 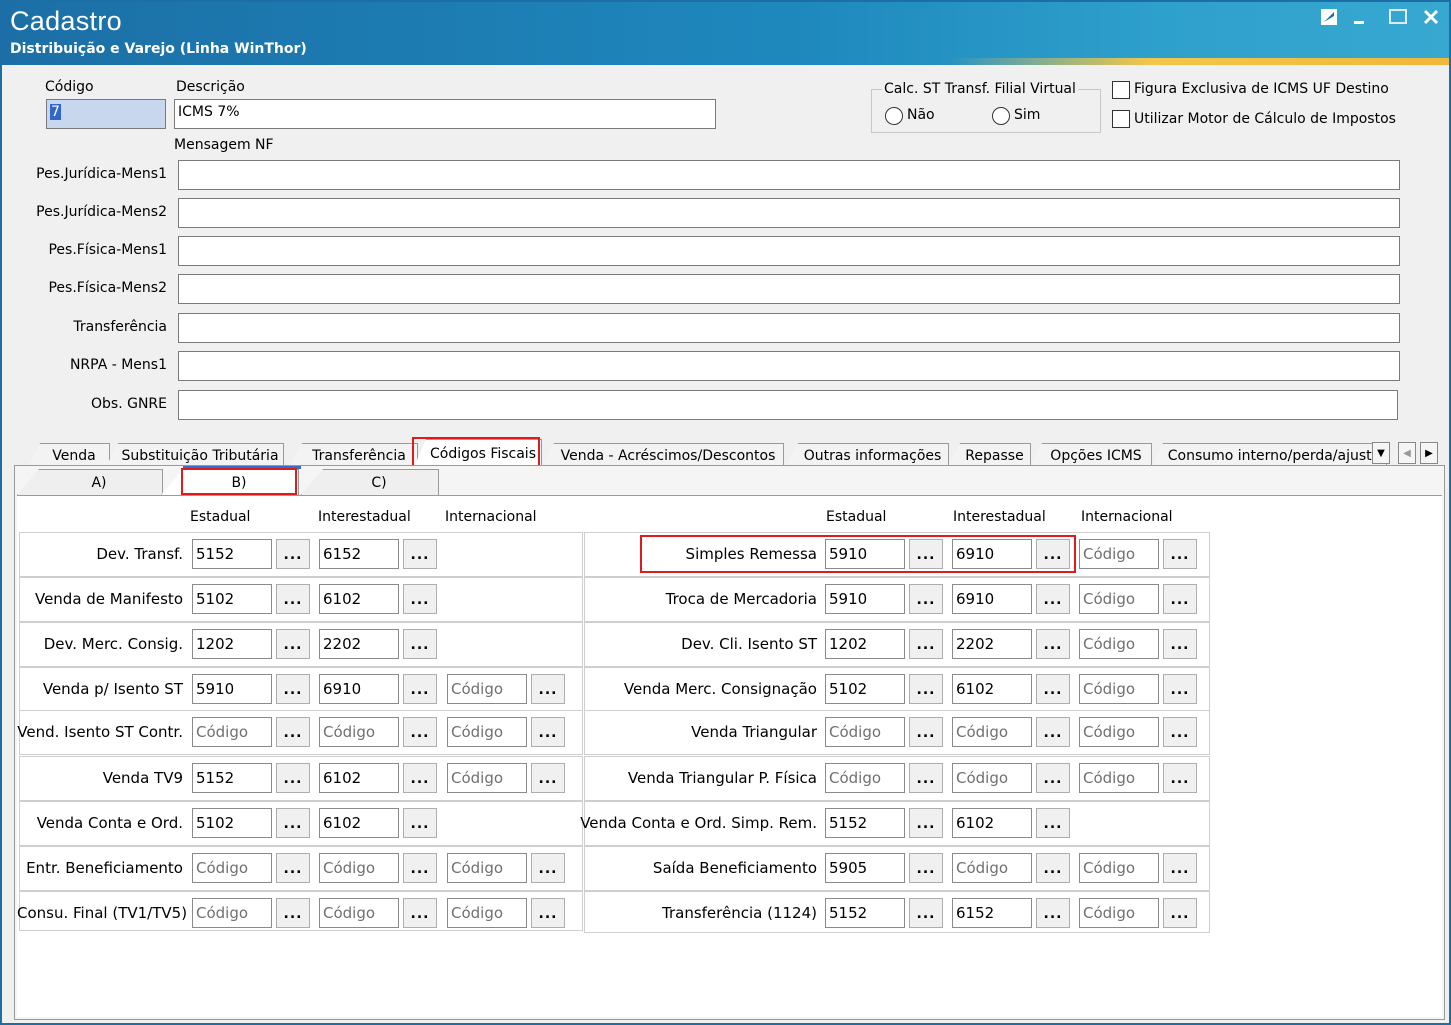 I want to click on checkbox-motor-calculo, so click(x=1121, y=119).